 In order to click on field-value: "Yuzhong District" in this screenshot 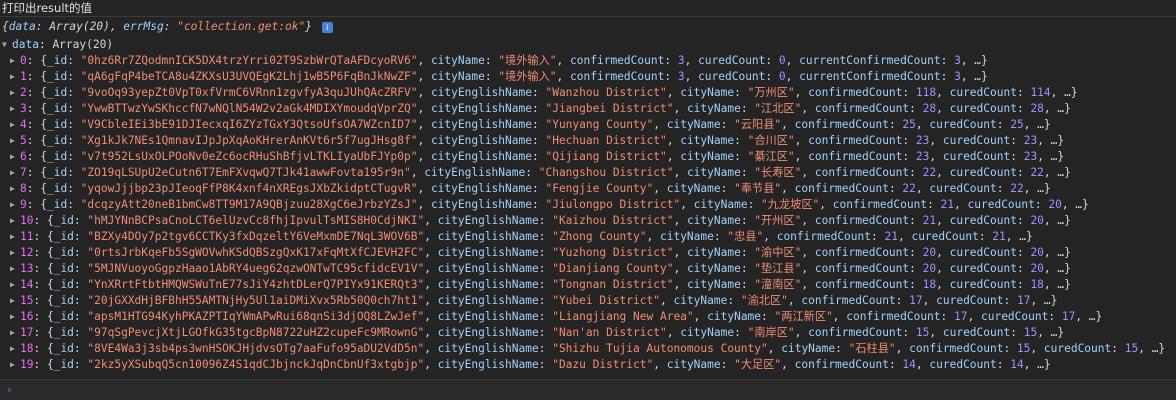, I will do `click(613, 252)`.